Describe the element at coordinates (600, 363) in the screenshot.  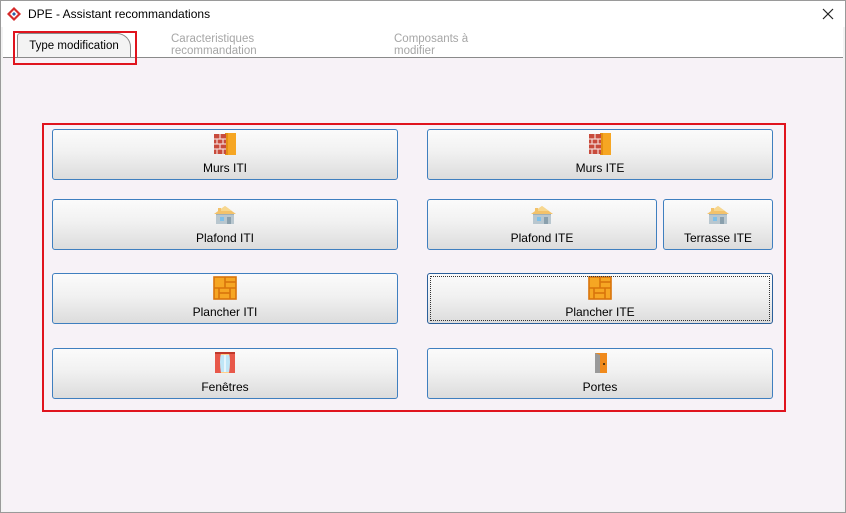
I see `door-icon` at that location.